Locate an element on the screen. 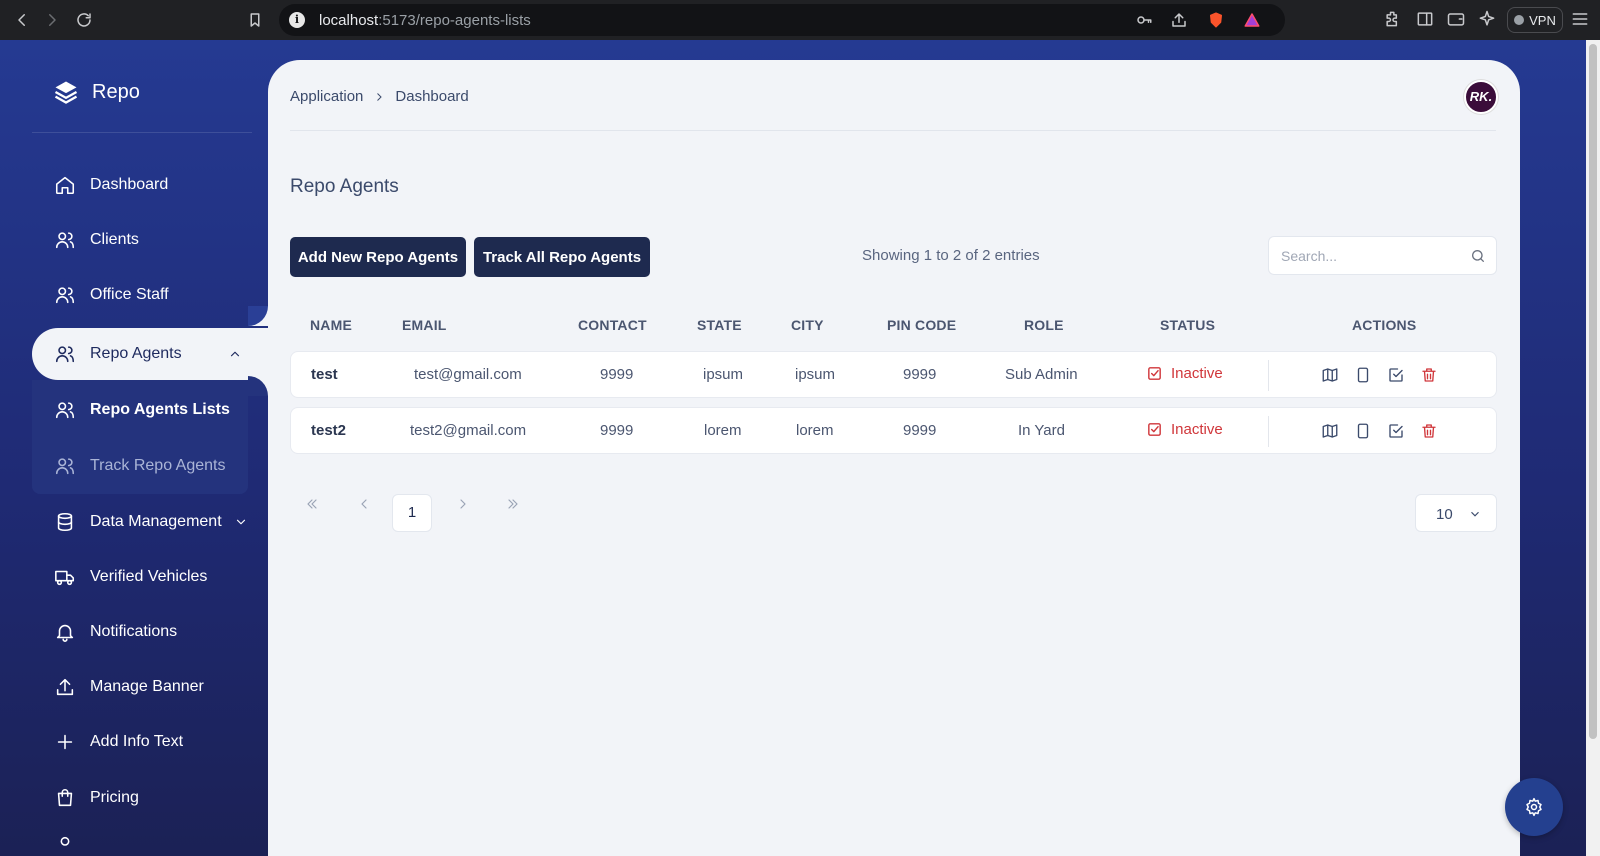 The image size is (1600, 856). share-icon is located at coordinates (1179, 20).